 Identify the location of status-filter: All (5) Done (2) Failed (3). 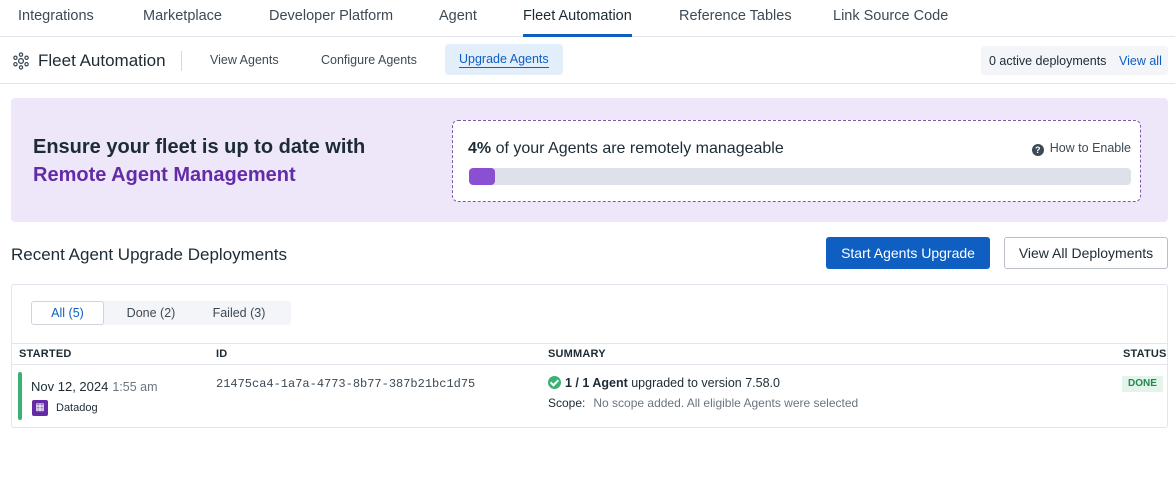
(161, 313).